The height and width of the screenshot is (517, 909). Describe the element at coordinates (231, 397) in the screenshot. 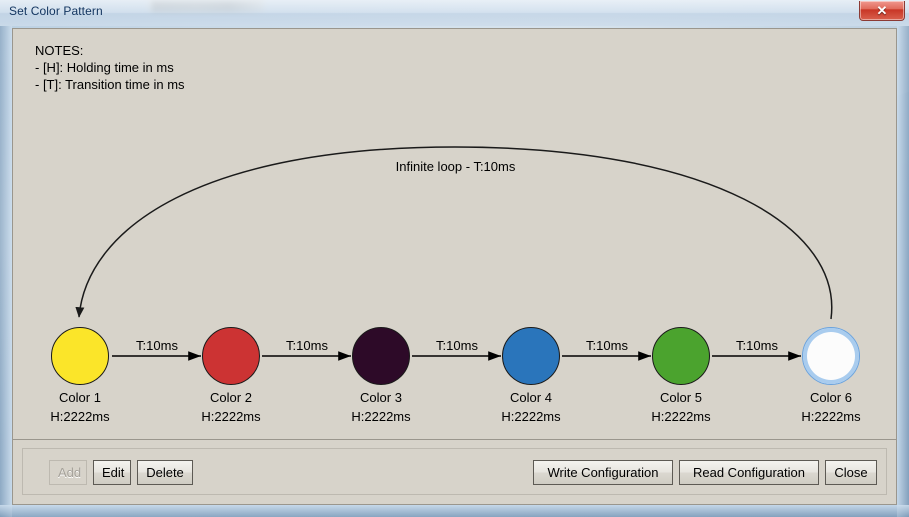

I see `color-node-label-2: Color 2` at that location.